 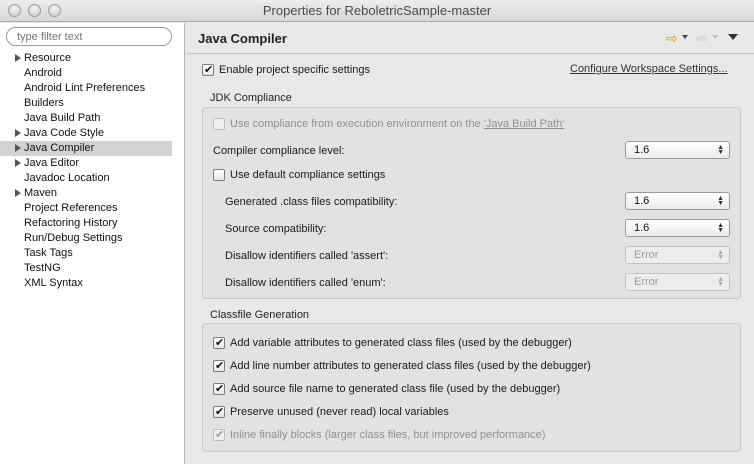 I want to click on sidebar-item-android: Android, so click(x=92, y=73).